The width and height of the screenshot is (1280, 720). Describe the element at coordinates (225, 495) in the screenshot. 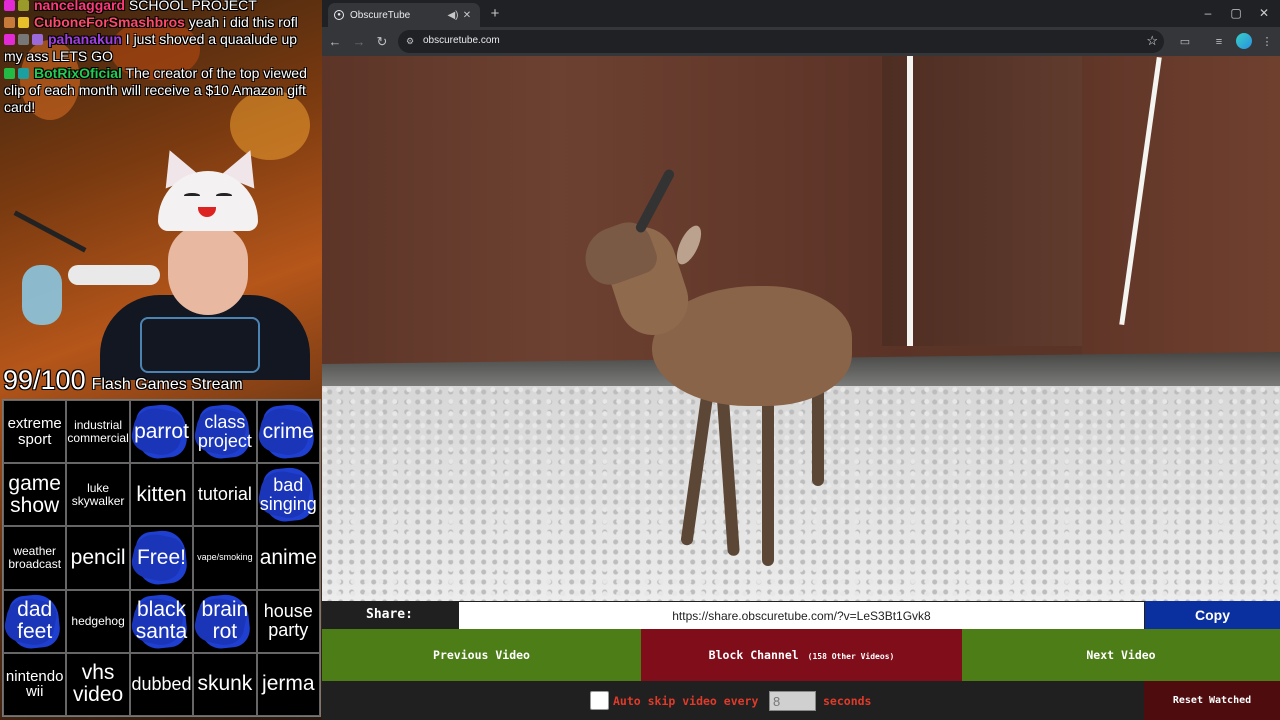

I see `bingo-cell: tutorial` at that location.